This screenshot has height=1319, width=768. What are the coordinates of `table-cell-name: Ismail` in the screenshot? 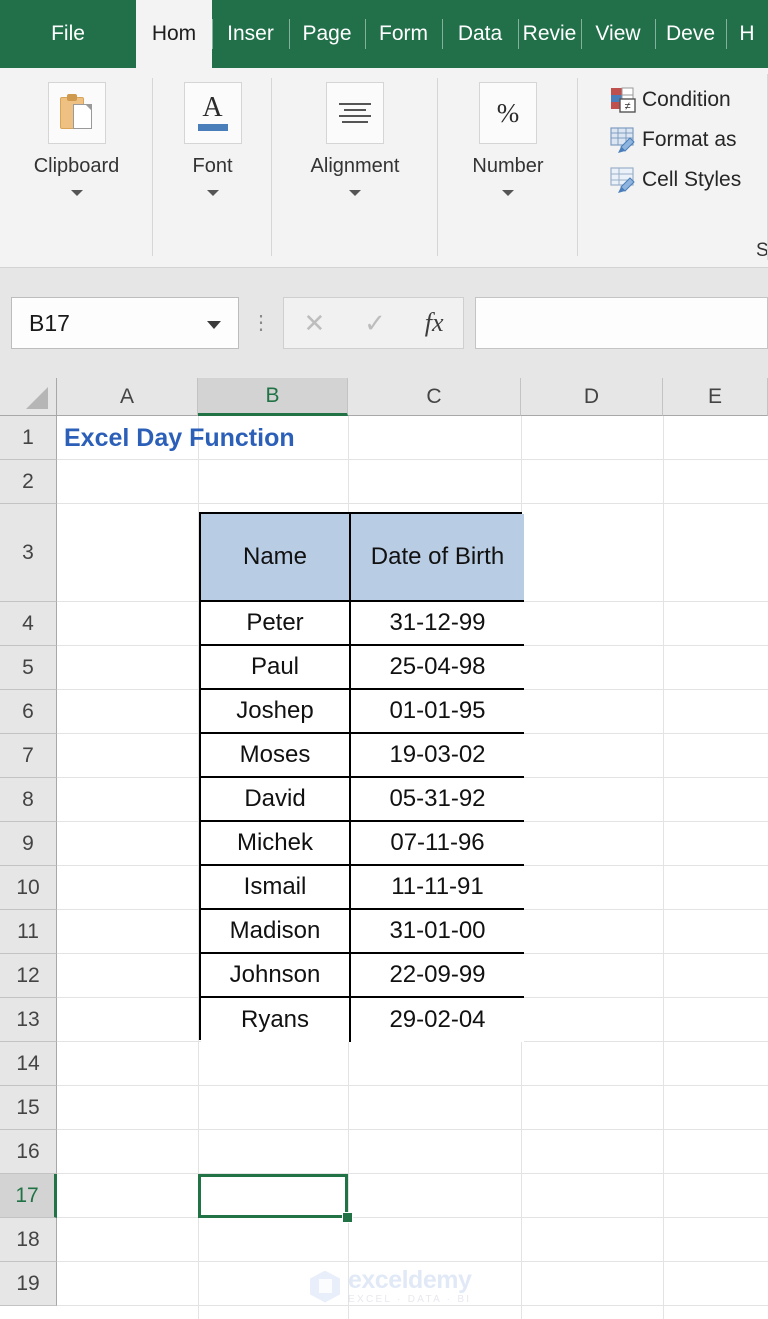 It's located at (276, 888).